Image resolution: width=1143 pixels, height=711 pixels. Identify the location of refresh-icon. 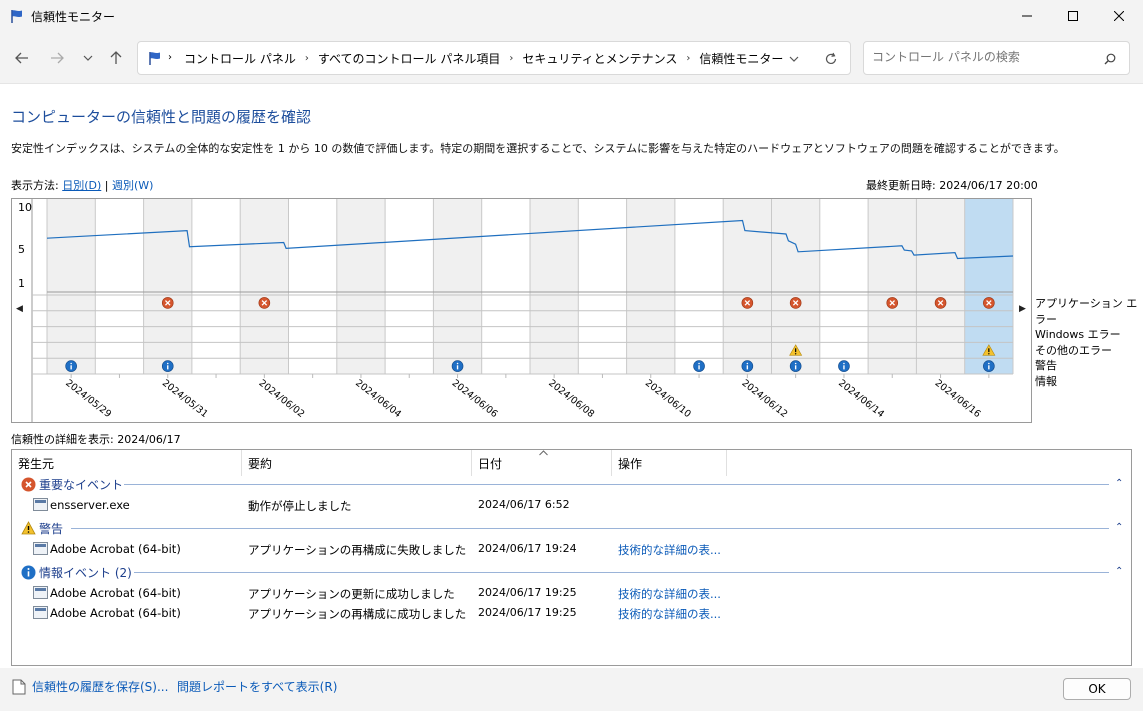
(831, 59).